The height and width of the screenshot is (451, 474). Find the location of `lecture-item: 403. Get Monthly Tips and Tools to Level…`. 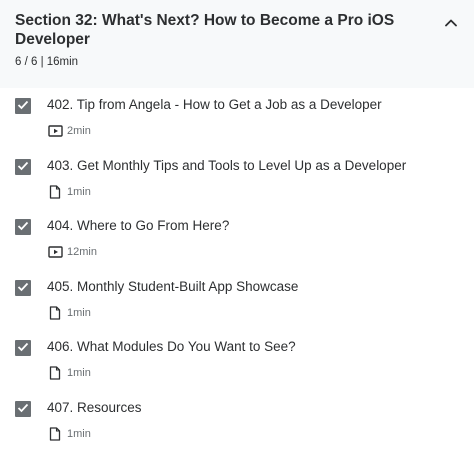

lecture-item: 403. Get Monthly Tips and Tools to Level… is located at coordinates (237, 179).